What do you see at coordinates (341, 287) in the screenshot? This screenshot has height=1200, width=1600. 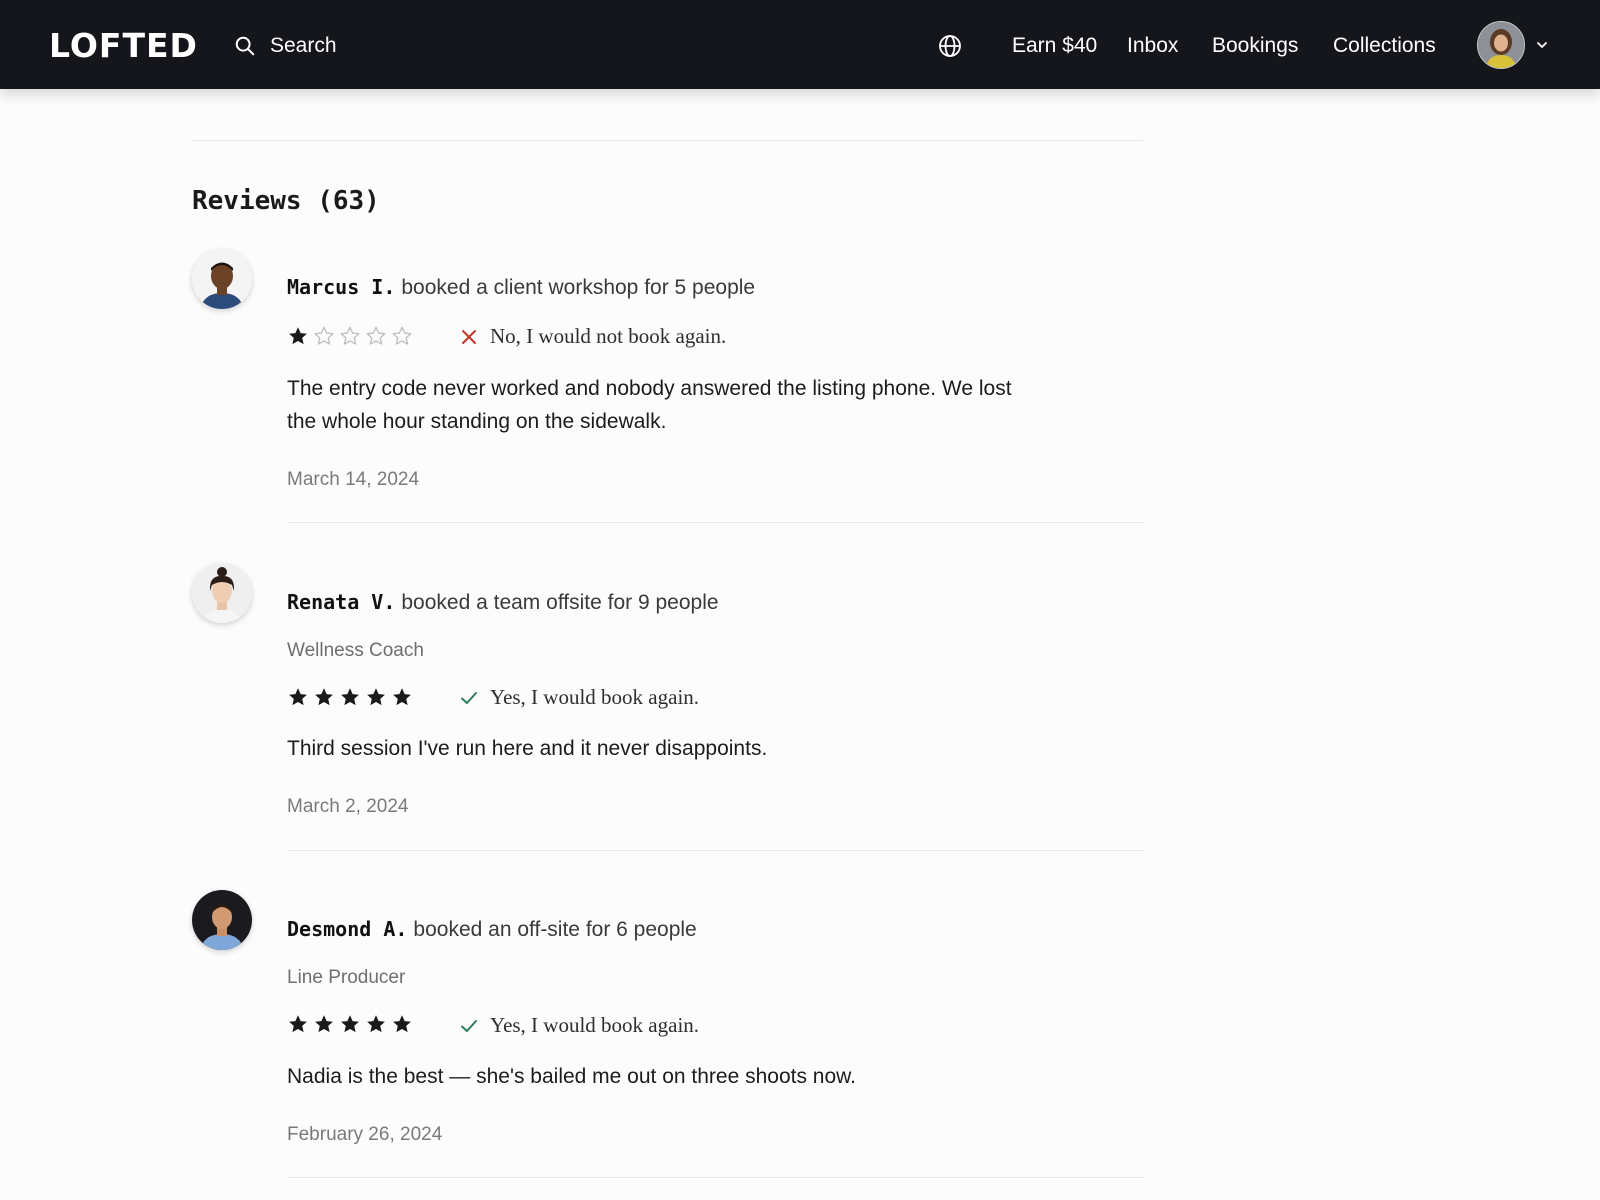 I see `reviewer-name: Marcus I.` at bounding box center [341, 287].